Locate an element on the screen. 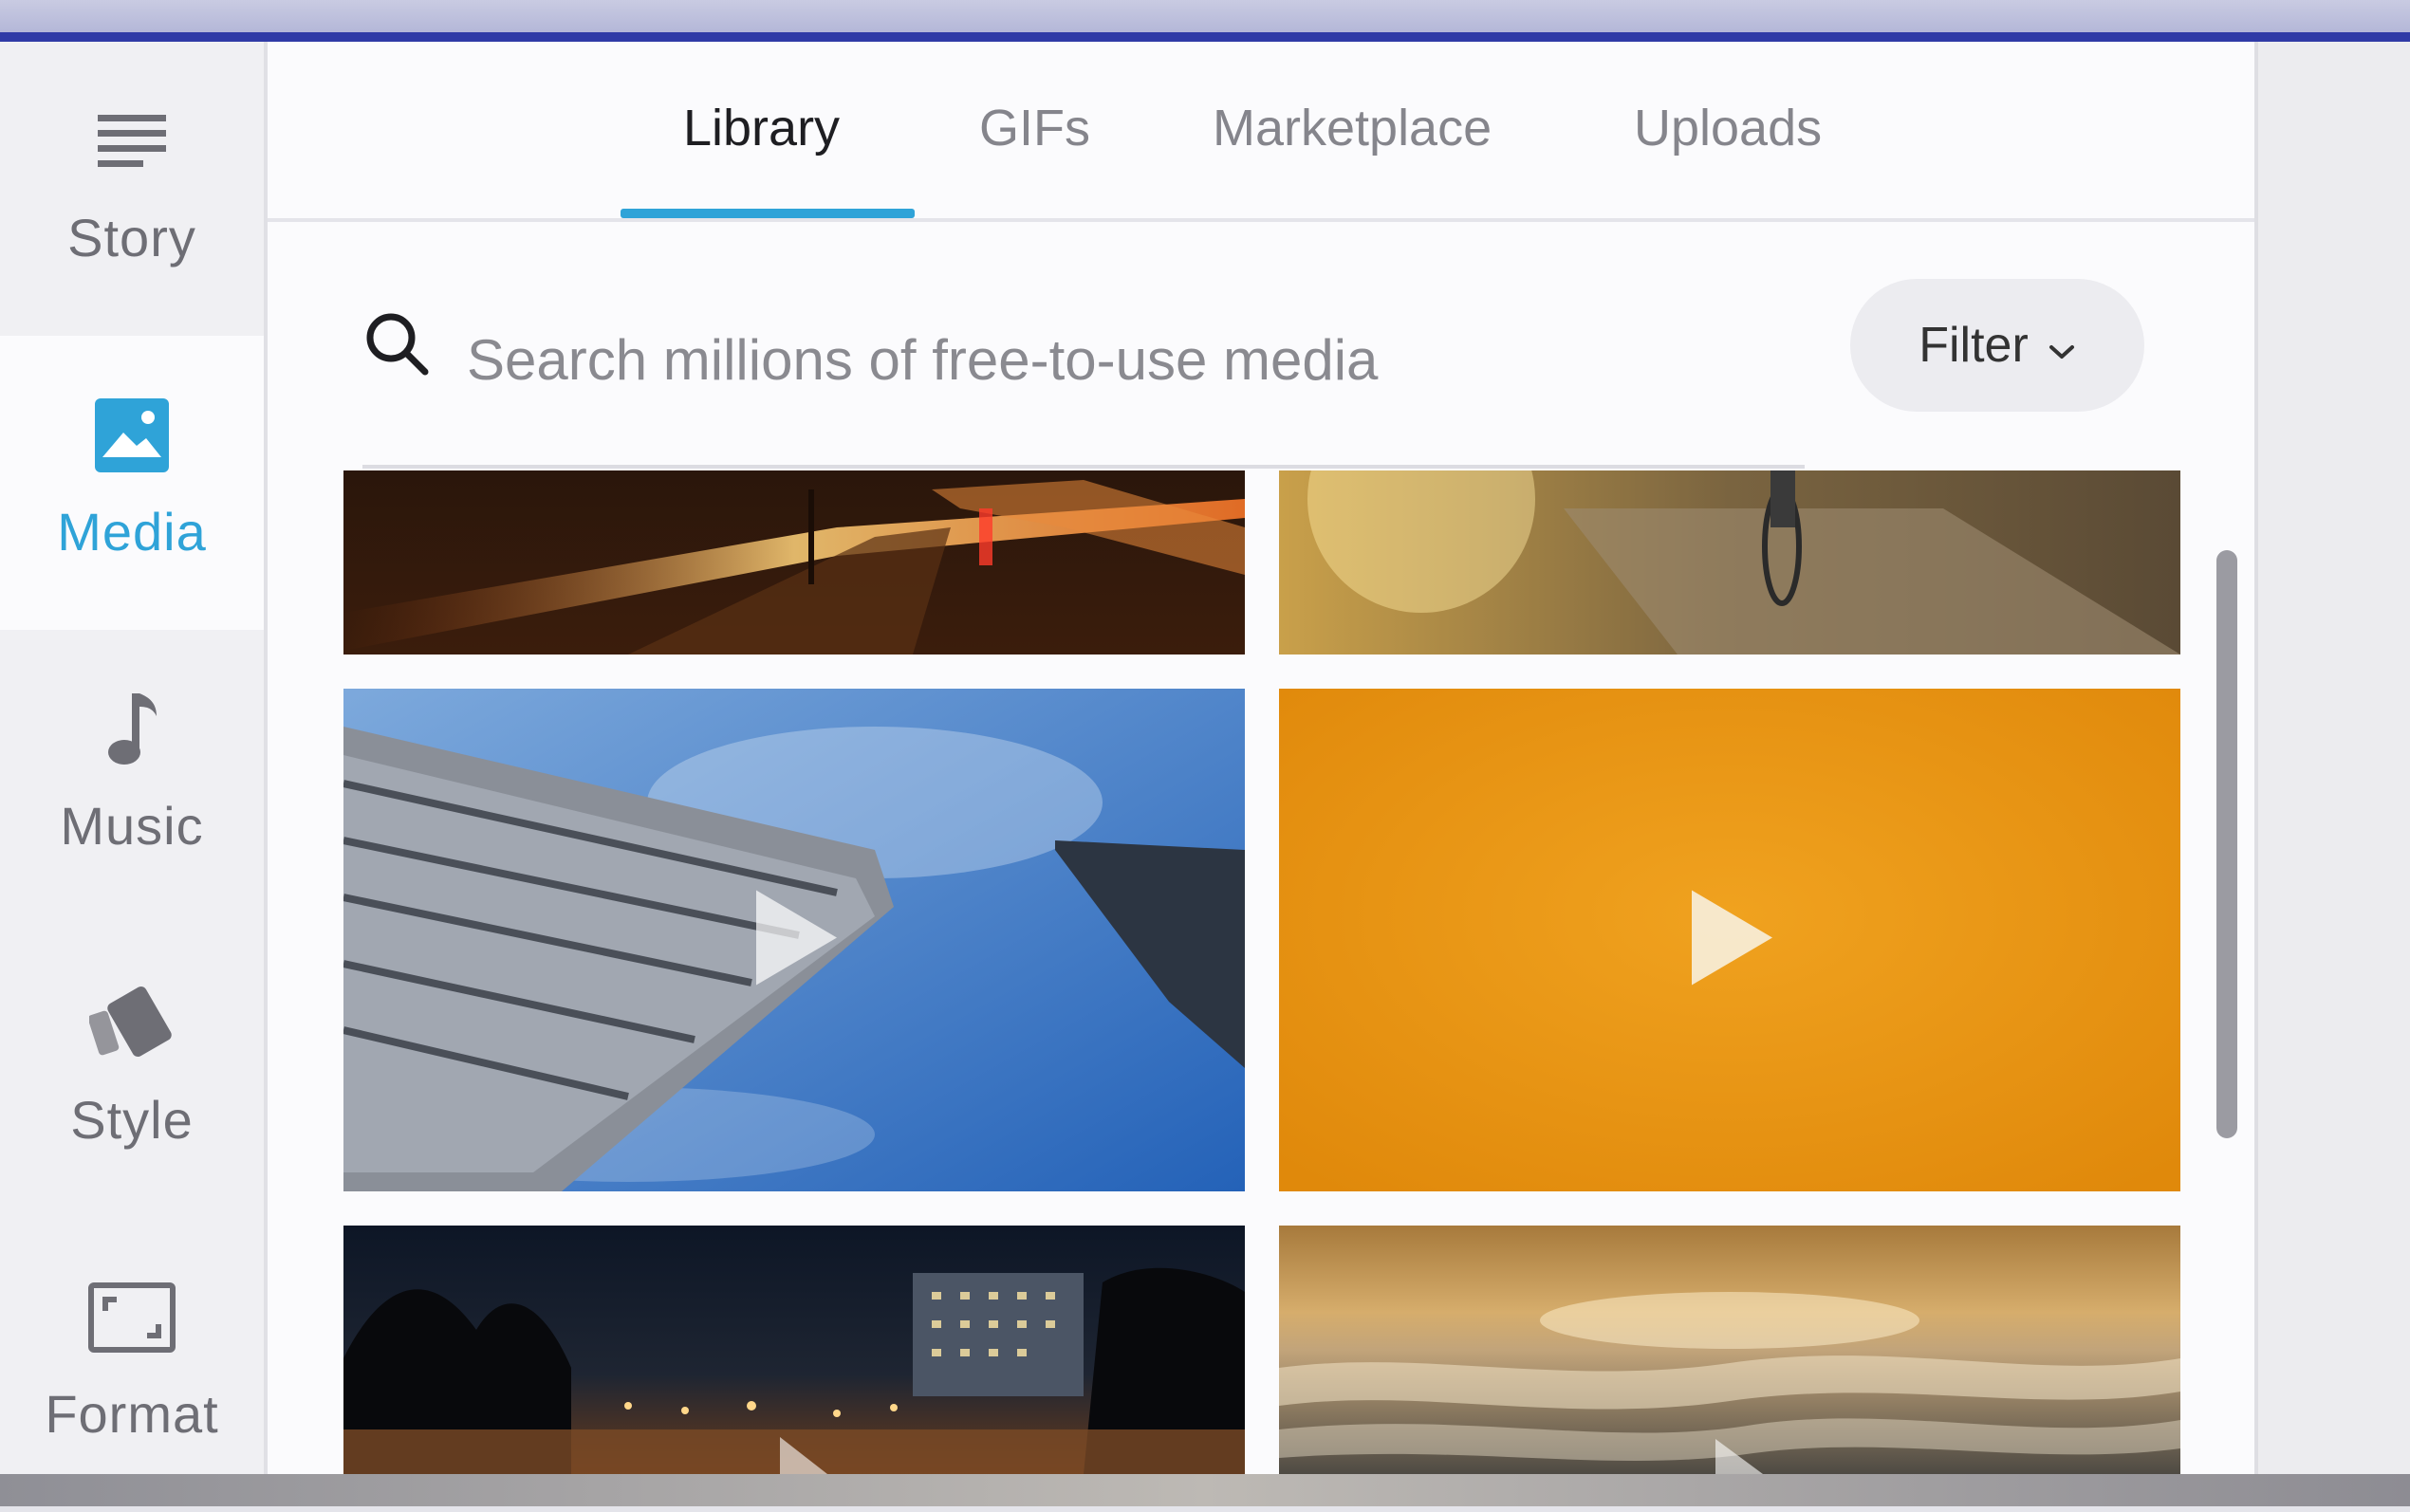 This screenshot has height=1512, width=2410. sidebar-item-media: Media is located at coordinates (132, 483).